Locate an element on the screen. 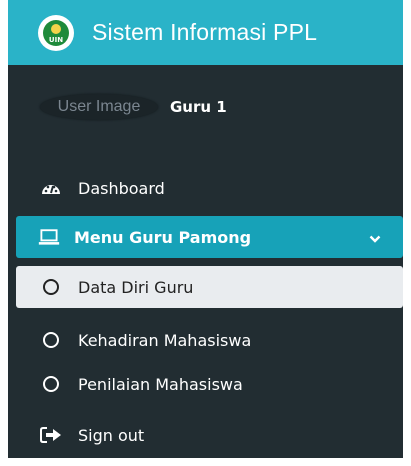 Image resolution: width=411 pixels, height=466 pixels. submenu-item-label: Data Diri Guru is located at coordinates (136, 287).